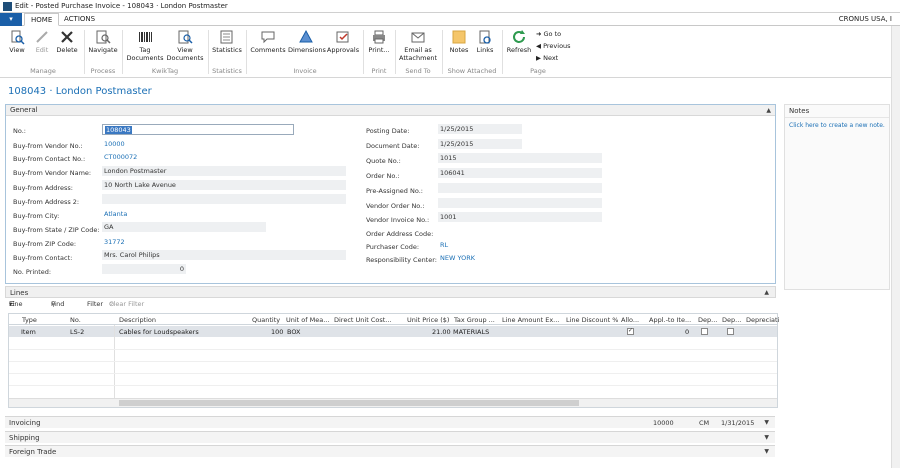  What do you see at coordinates (224, 171) in the screenshot?
I see `buy-from-vendor-name-field: London Postmaster` at bounding box center [224, 171].